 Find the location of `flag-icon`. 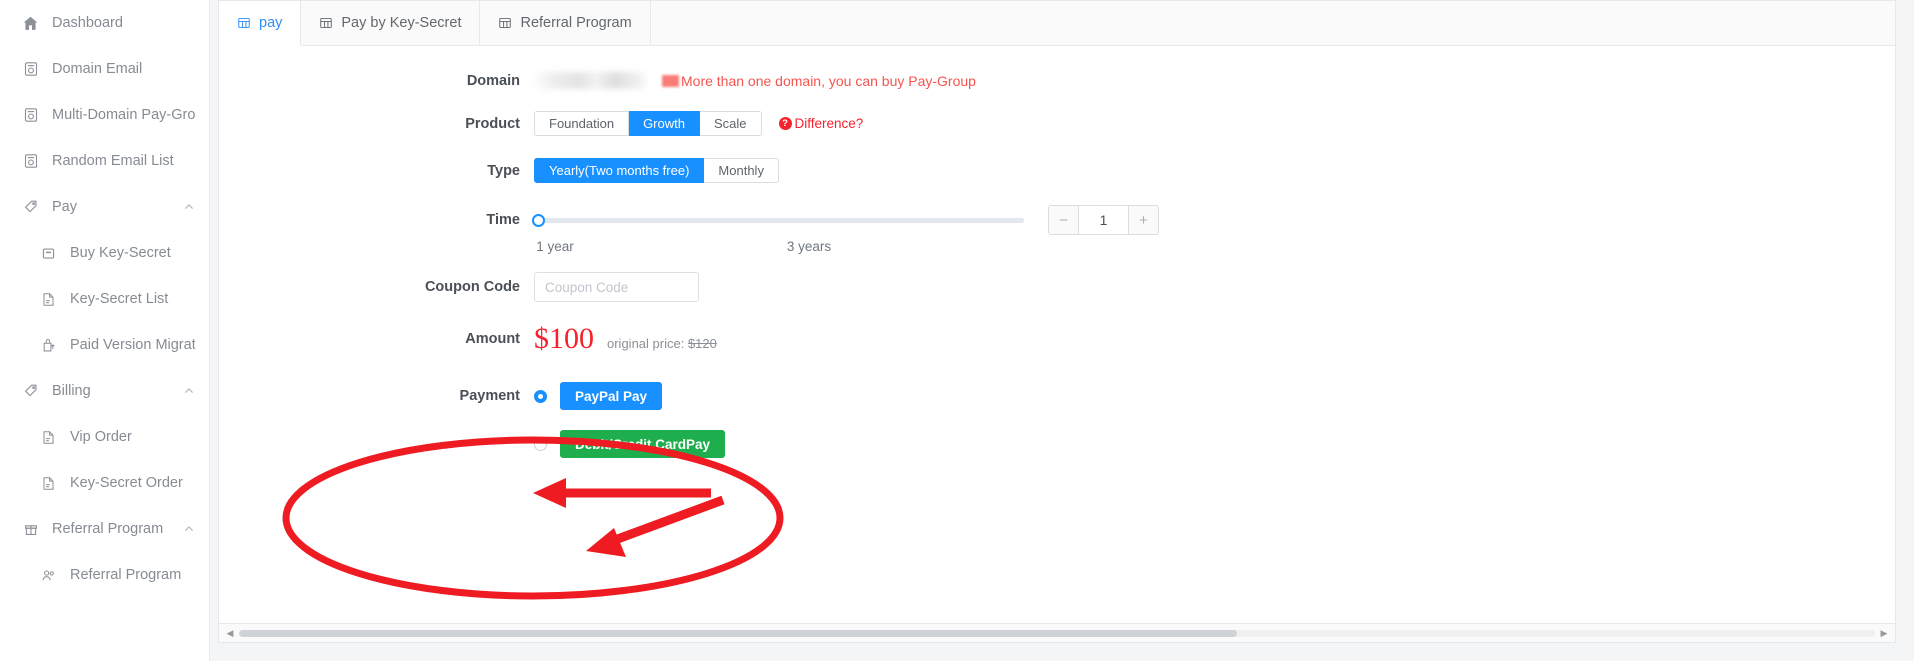

flag-icon is located at coordinates (670, 80).